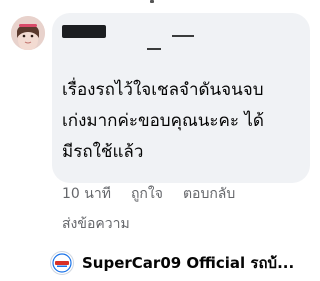 This screenshot has height=281, width=320. I want to click on commenter-avatar, so click(28, 33).